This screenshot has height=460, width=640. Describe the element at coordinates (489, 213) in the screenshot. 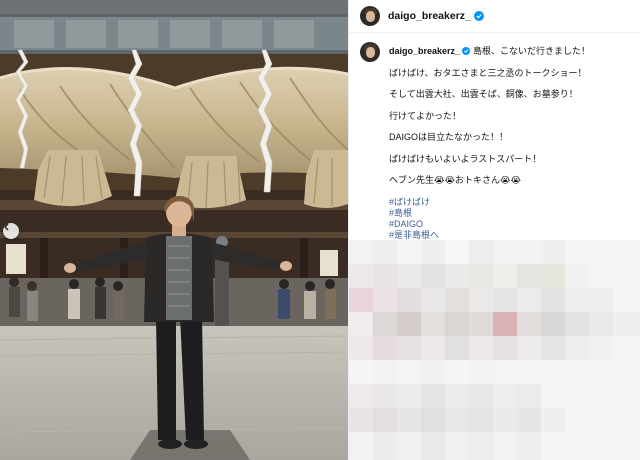

I see `hashtag-link: #島根` at that location.